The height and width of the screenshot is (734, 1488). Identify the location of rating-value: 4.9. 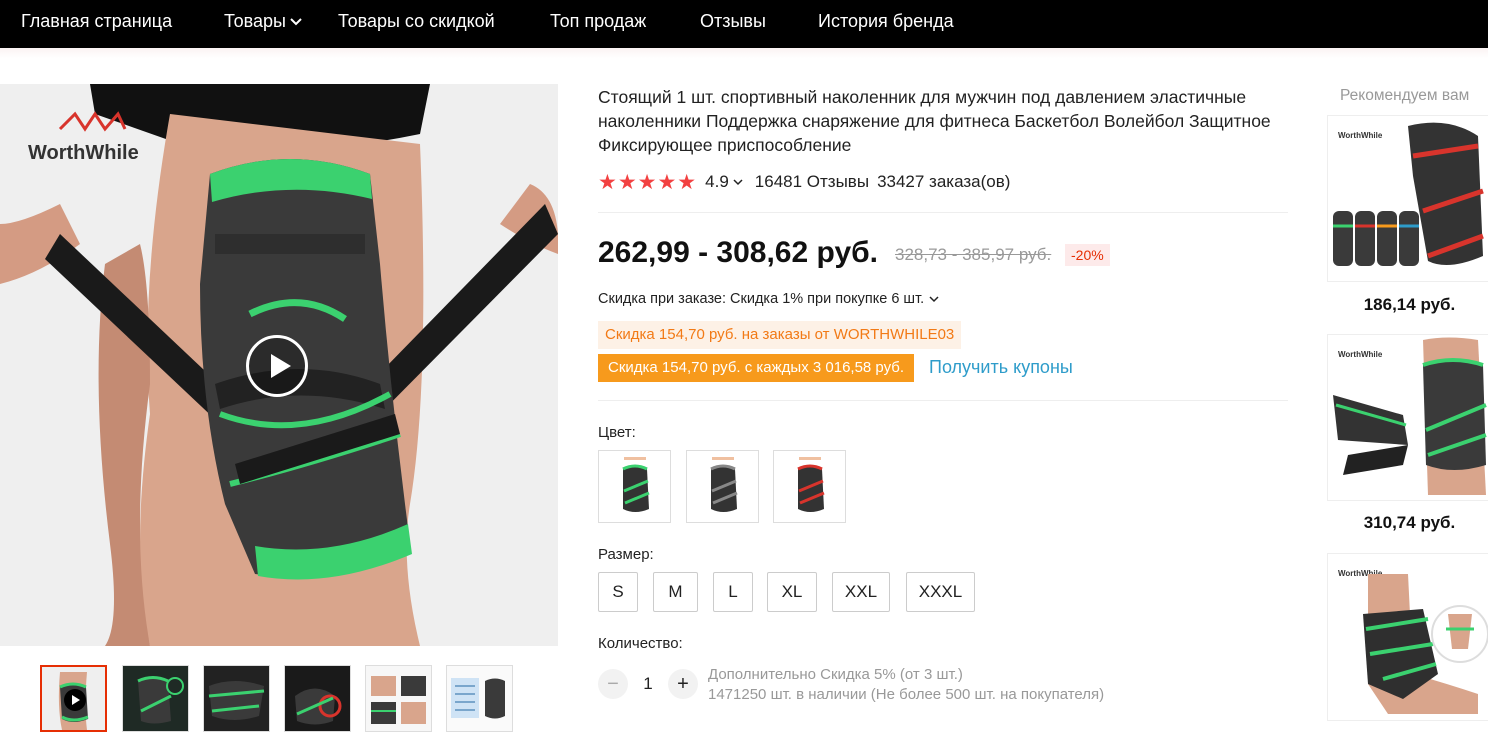
(717, 182).